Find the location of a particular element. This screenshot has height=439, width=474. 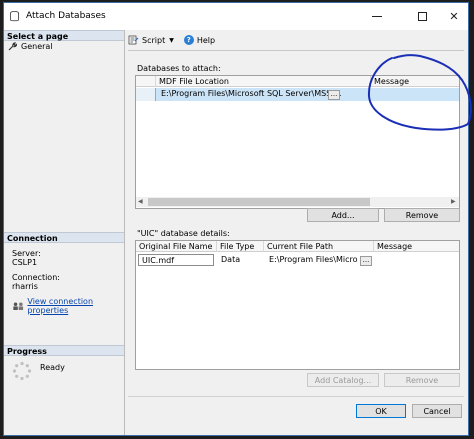

script-label: Script is located at coordinates (154, 40).